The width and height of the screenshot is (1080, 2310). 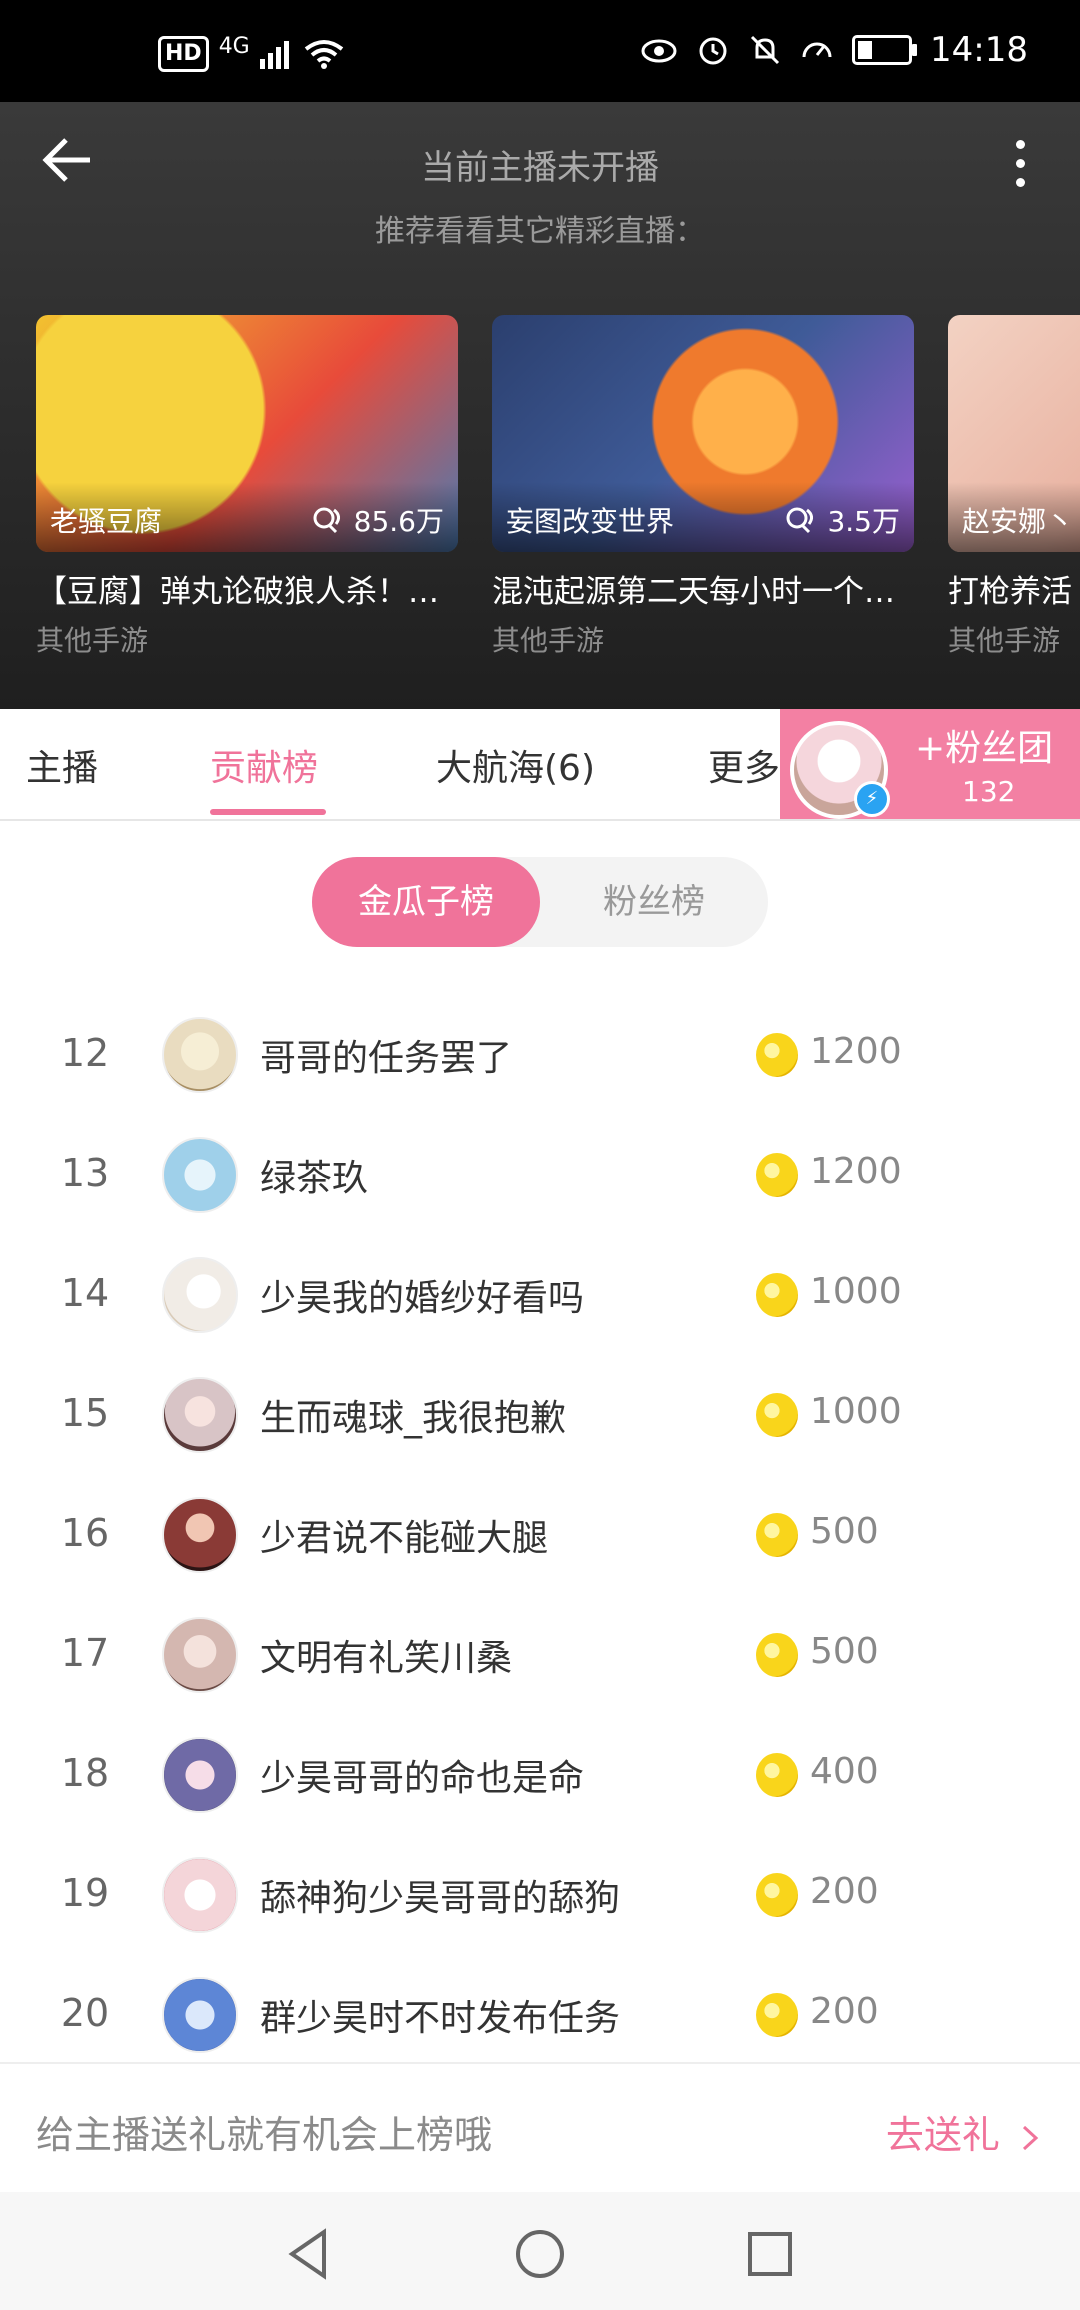 I want to click on list-item: 19 舔神狗少昊哥哥的舔狗 200, so click(x=540, y=1893).